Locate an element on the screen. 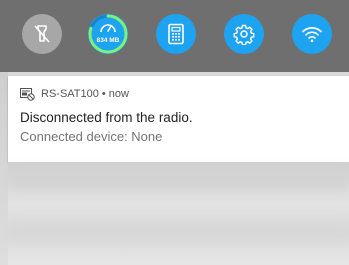 The height and width of the screenshot is (265, 349). notification-text: Connected device: None is located at coordinates (91, 136).